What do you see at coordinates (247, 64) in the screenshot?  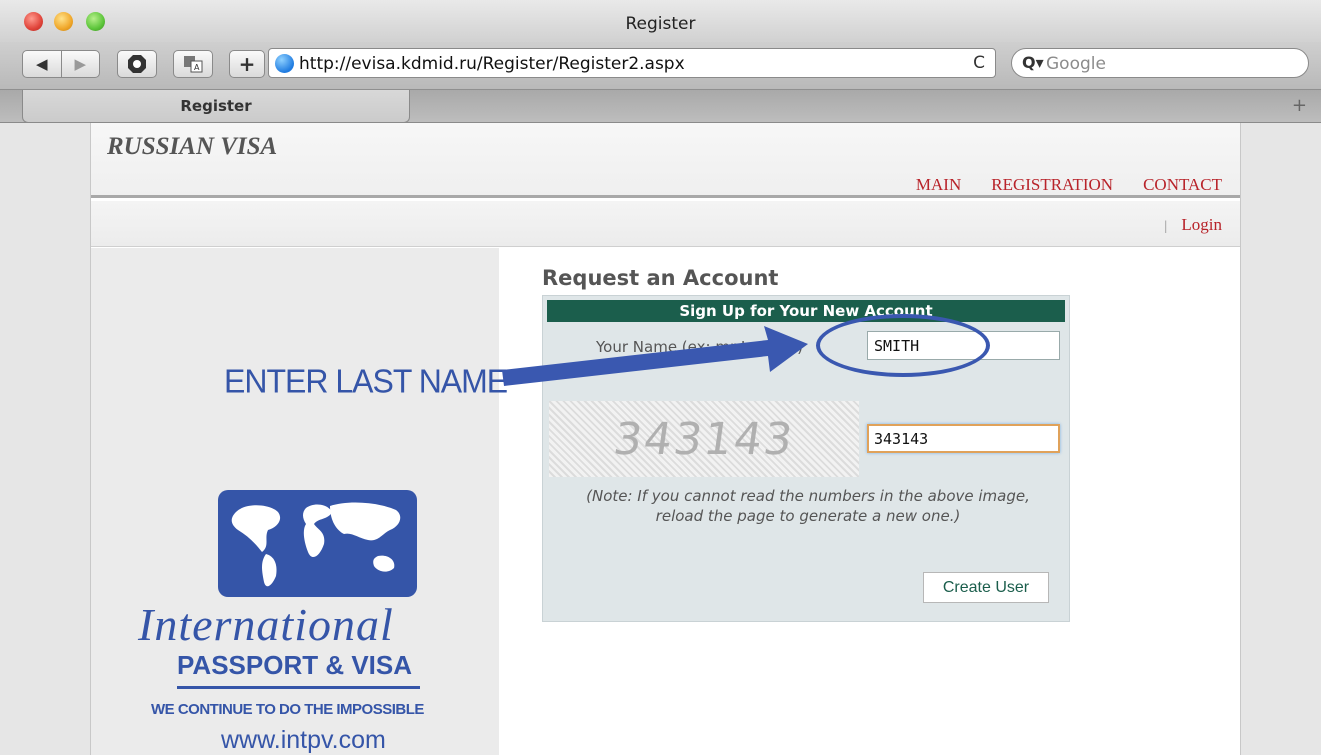 I see `add-bookmark-button: +` at bounding box center [247, 64].